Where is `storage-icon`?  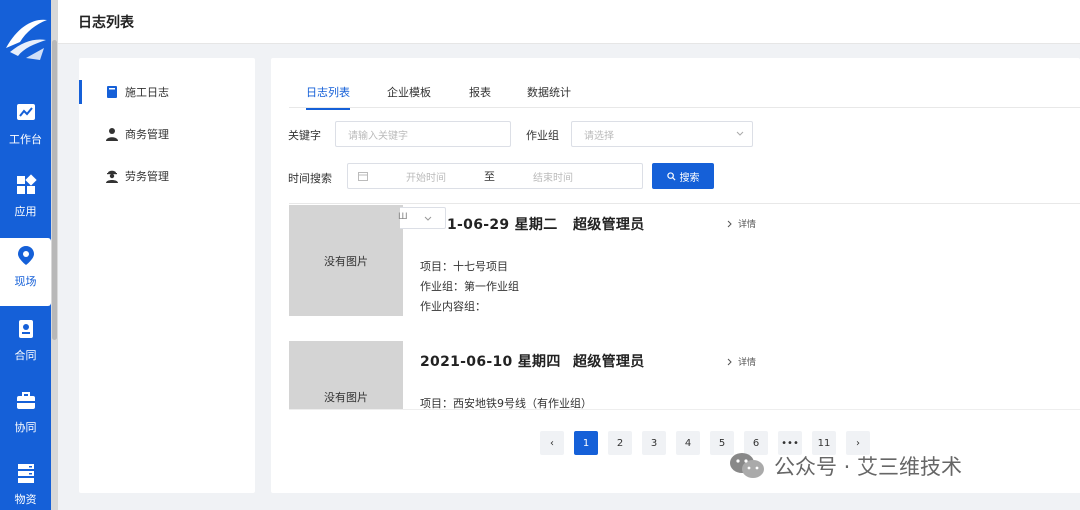 storage-icon is located at coordinates (25, 473).